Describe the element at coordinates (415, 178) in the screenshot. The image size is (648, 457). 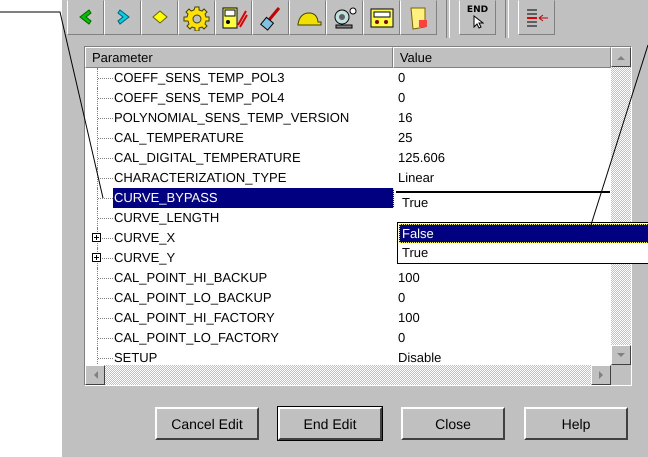
I see `parameter-value: Linear` at that location.